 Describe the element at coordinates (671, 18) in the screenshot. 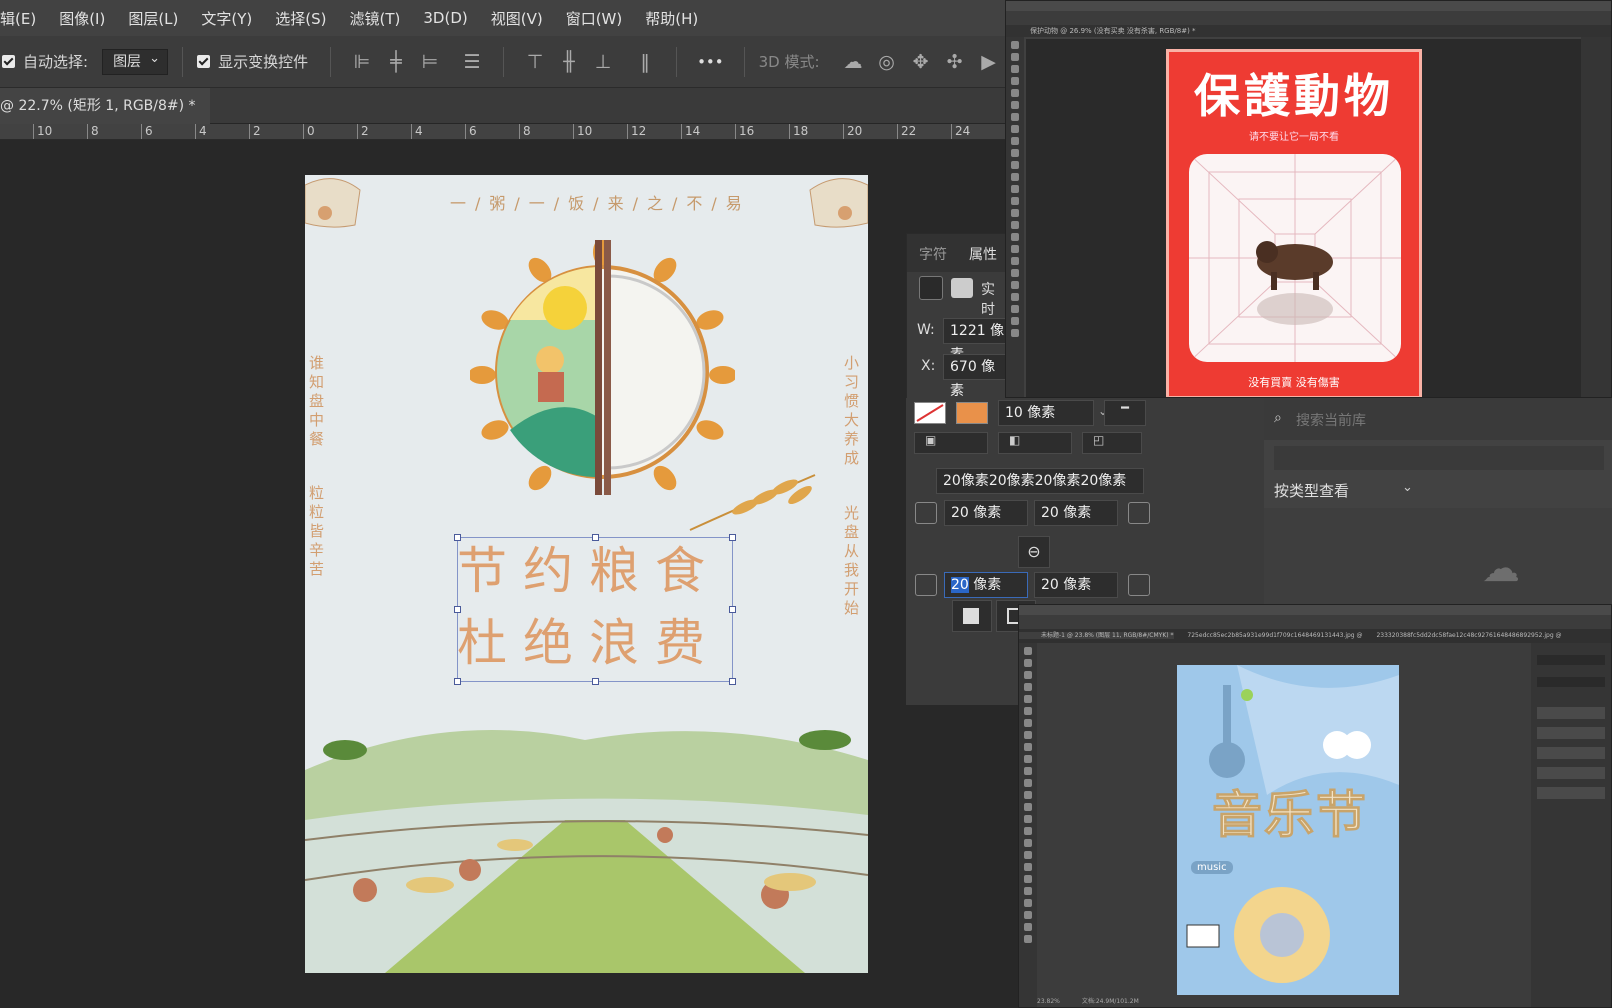

I see `menu-help: 帮助(H)` at that location.